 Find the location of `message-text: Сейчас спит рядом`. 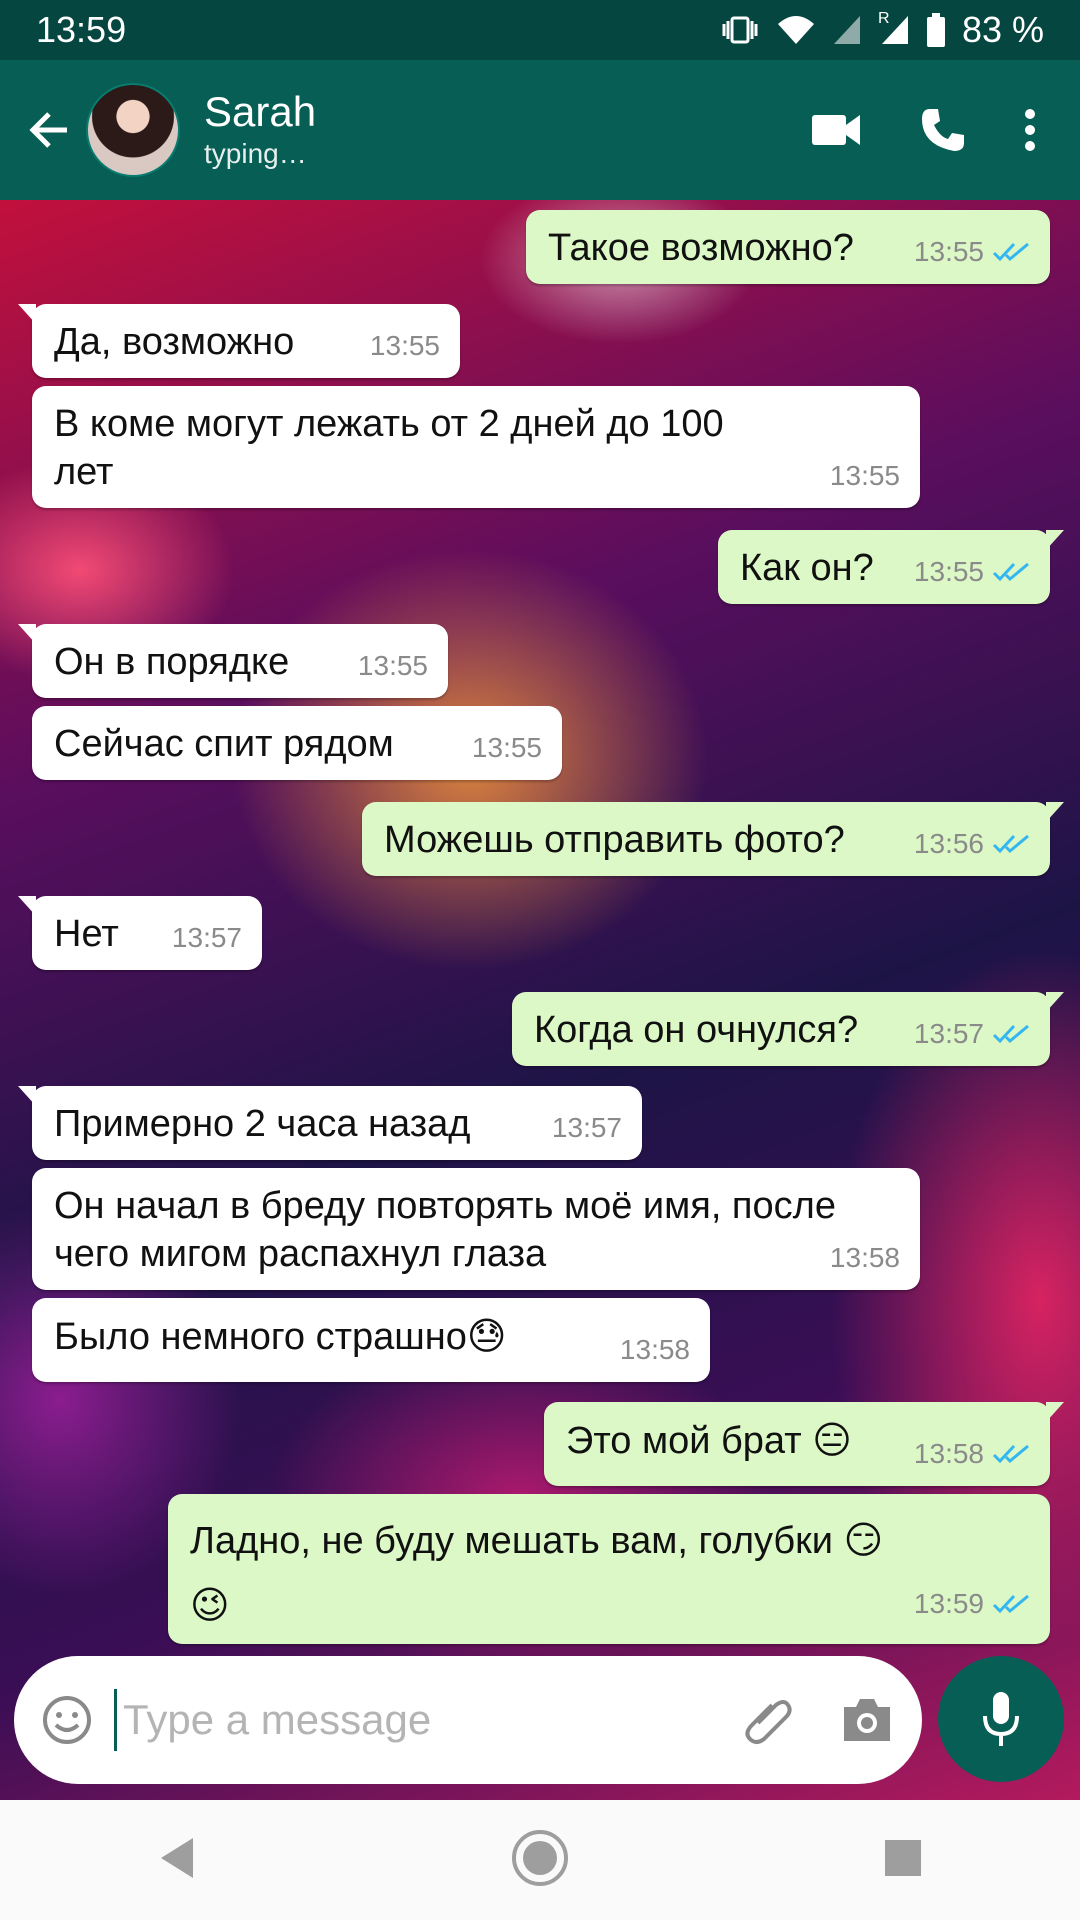

message-text: Сейчас спит рядом is located at coordinates (224, 744).